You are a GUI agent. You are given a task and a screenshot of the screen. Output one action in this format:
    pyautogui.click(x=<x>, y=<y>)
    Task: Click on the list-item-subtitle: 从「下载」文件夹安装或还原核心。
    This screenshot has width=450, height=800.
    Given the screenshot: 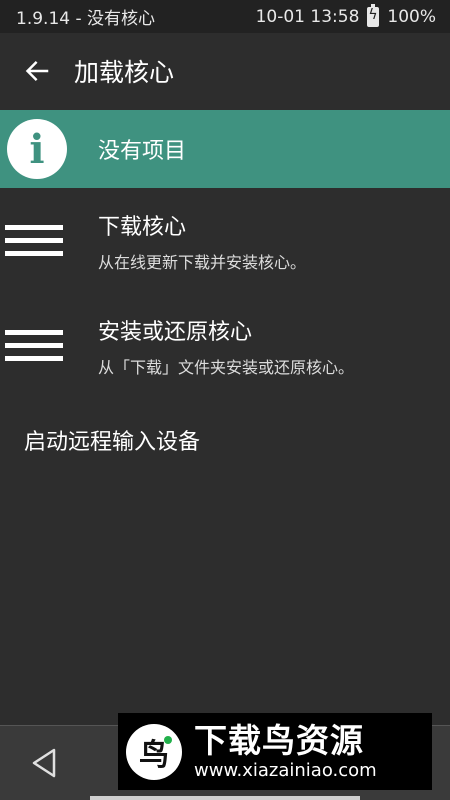 What is the action you would take?
    pyautogui.click(x=226, y=367)
    